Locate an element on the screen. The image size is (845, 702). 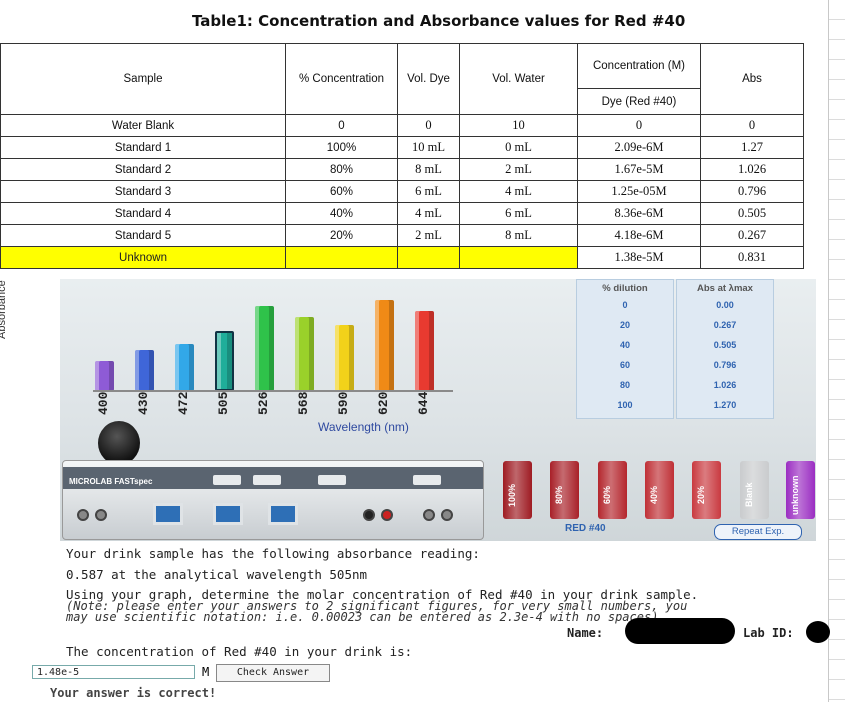
device-logo: MICROLAB FASTspec is located at coordinates (111, 481).